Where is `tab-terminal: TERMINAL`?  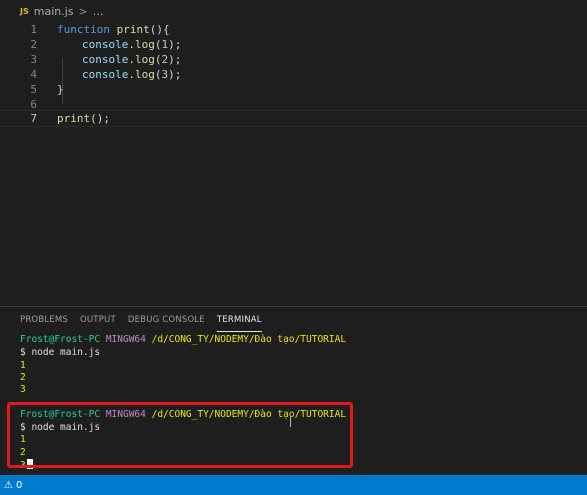
tab-terminal: TERMINAL is located at coordinates (239, 323).